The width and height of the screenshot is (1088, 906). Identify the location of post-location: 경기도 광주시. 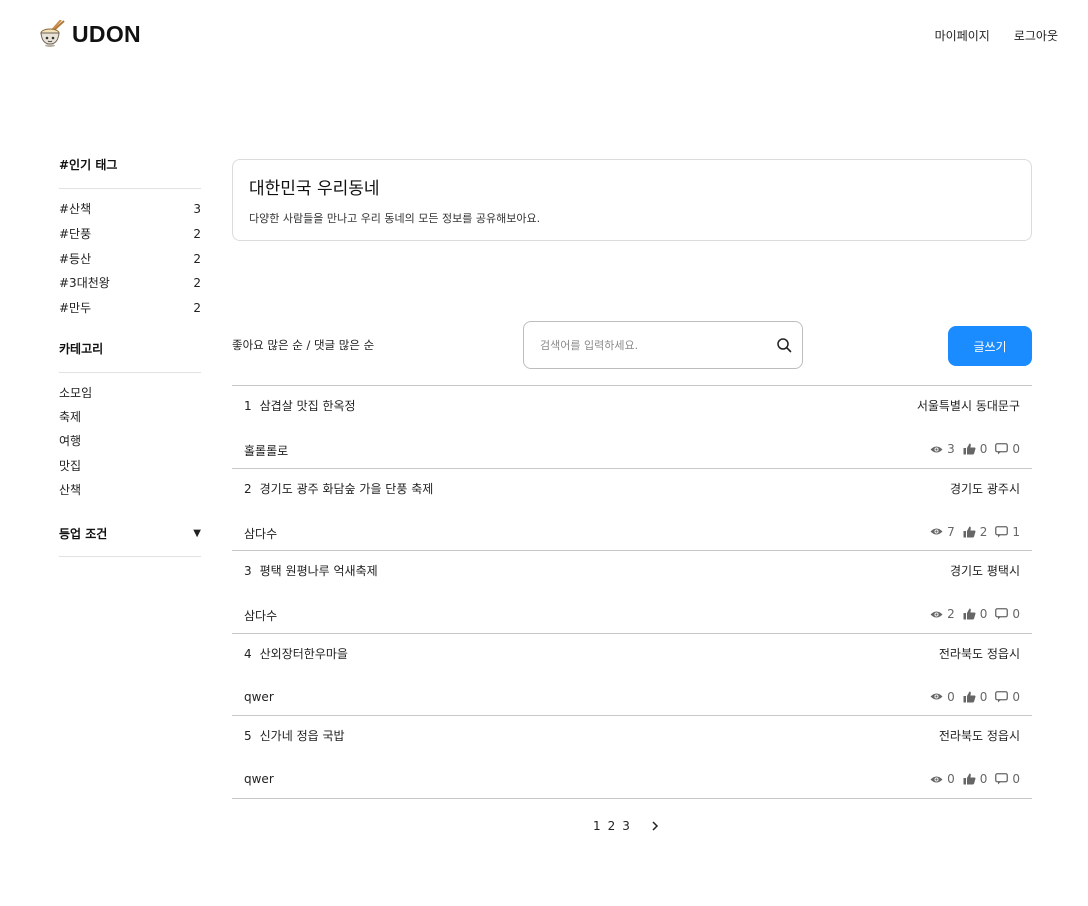
(984, 488).